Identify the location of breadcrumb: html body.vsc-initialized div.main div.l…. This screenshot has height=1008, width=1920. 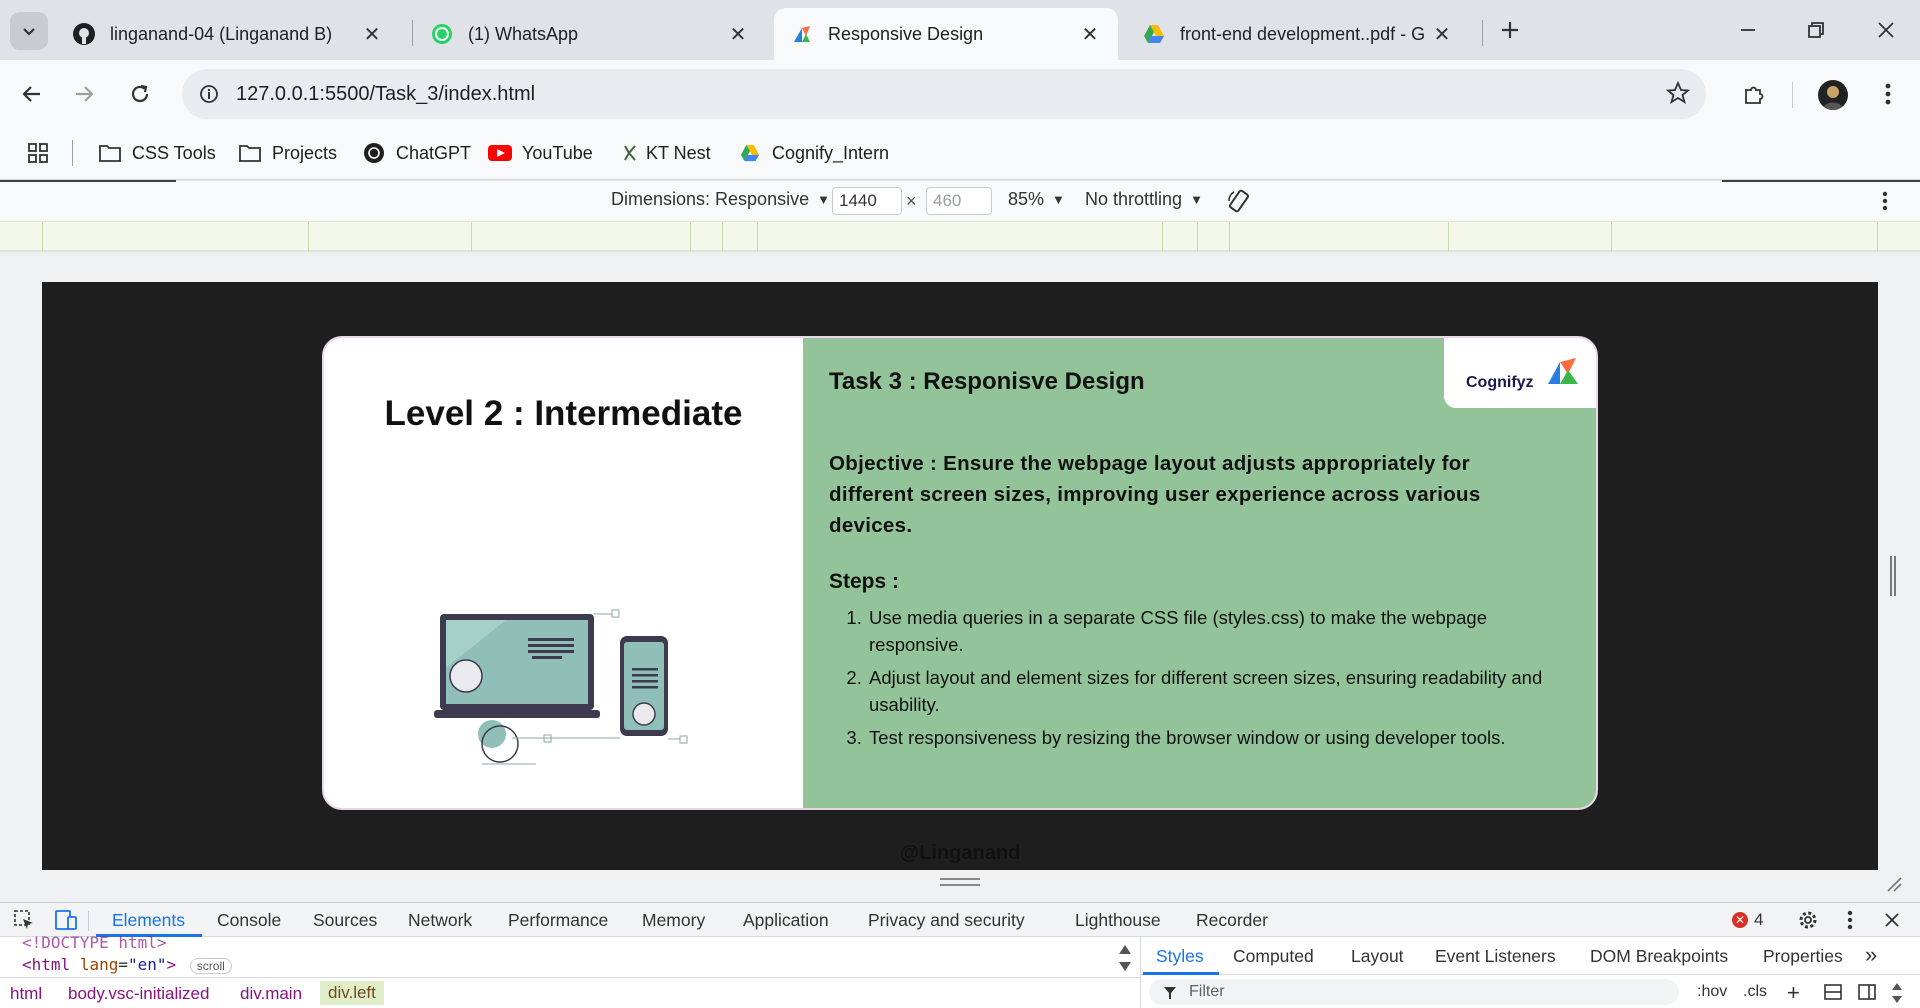
(570, 992).